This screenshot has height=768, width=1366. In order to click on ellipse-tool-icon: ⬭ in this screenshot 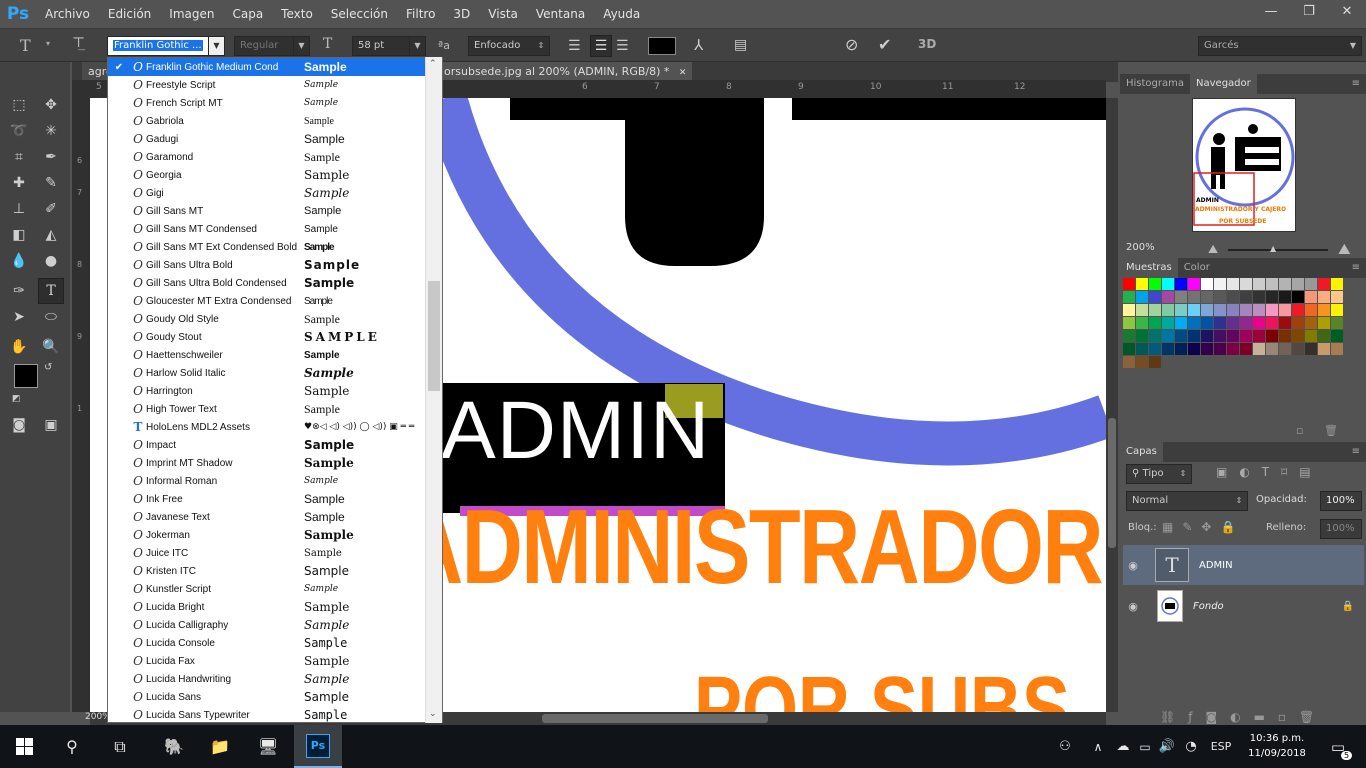, I will do `click(51, 317)`.